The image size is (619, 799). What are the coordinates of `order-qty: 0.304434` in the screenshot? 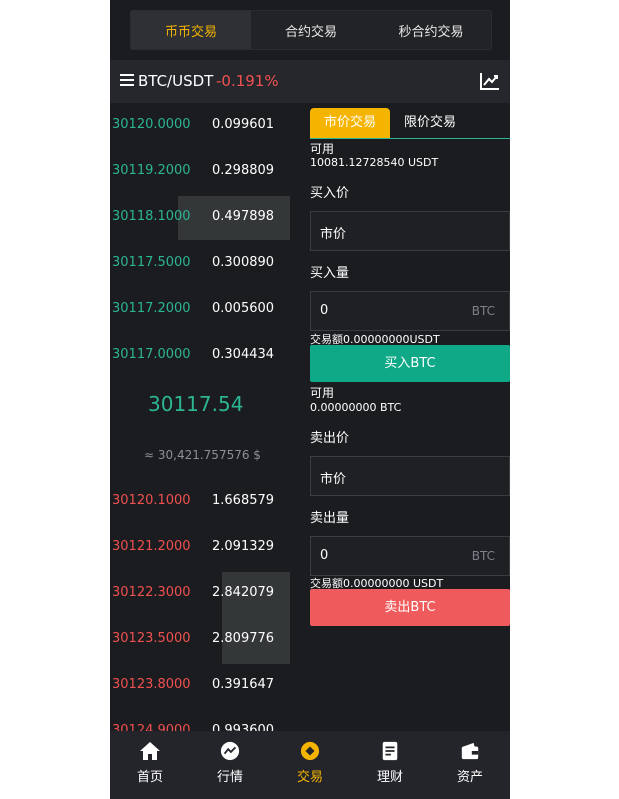 It's located at (243, 354).